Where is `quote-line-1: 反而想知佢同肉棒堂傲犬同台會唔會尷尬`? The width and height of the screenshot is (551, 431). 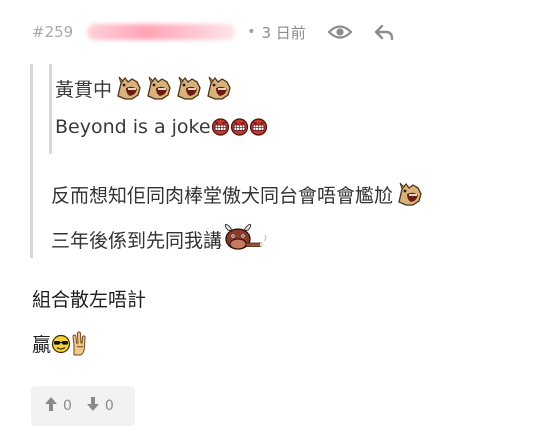 quote-line-1: 反而想知佢同肉棒堂傲犬同台會唔會尷尬 is located at coordinates (237, 194).